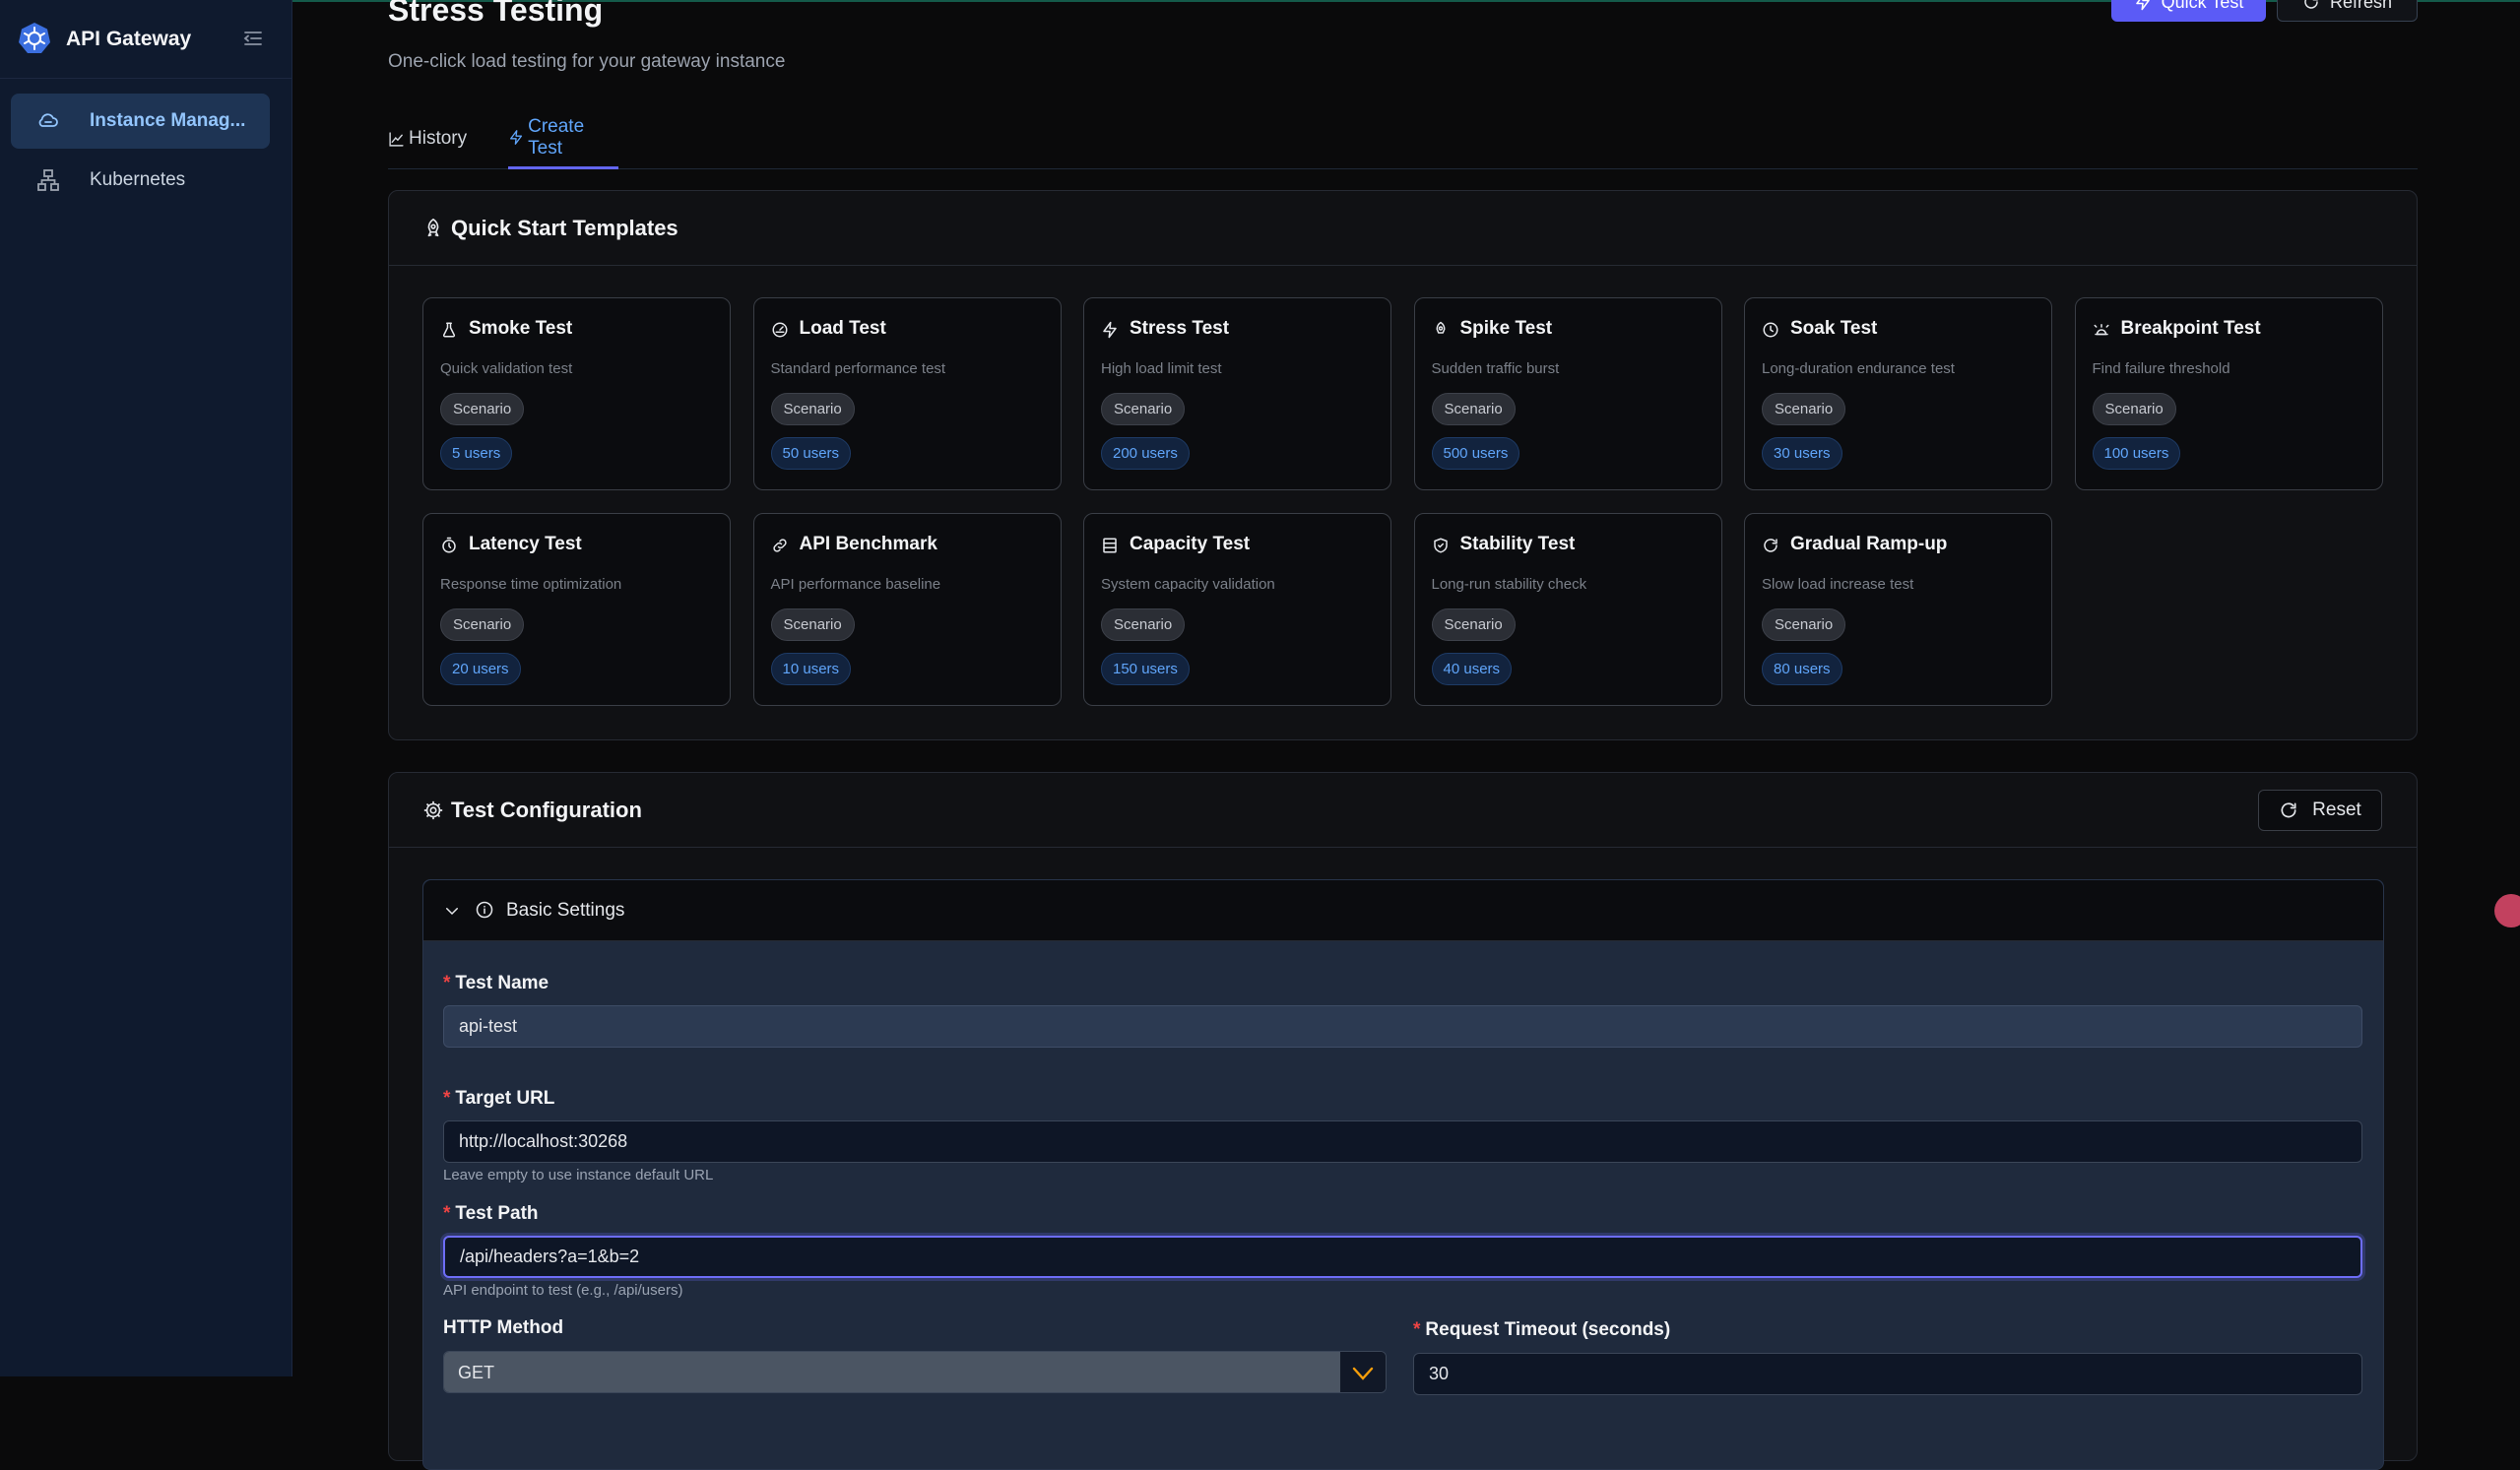 This screenshot has height=1470, width=2520. I want to click on server-icon, so click(1110, 545).